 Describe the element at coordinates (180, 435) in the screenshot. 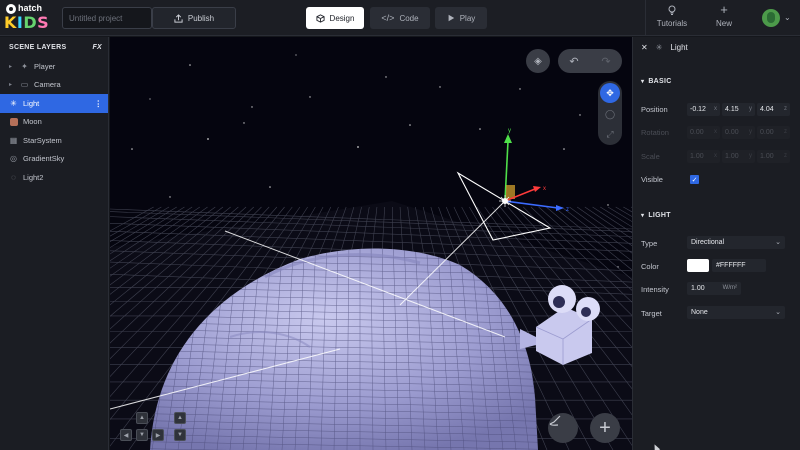

I see `key-crouch-icon: ▼` at that location.